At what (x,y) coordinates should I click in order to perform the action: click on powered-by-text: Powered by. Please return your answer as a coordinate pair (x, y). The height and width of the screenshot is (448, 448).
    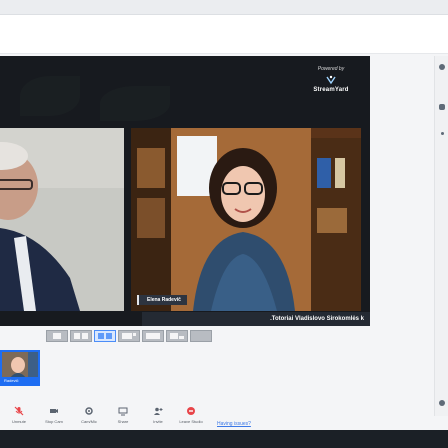
    Looking at the image, I should click on (331, 69).